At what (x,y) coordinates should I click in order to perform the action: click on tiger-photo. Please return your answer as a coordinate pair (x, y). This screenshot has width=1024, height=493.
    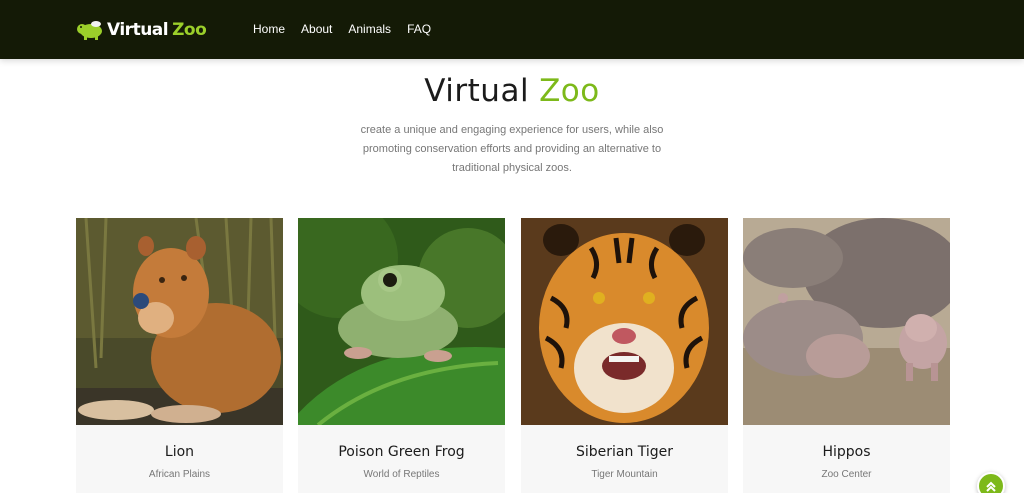
    Looking at the image, I should click on (624, 321).